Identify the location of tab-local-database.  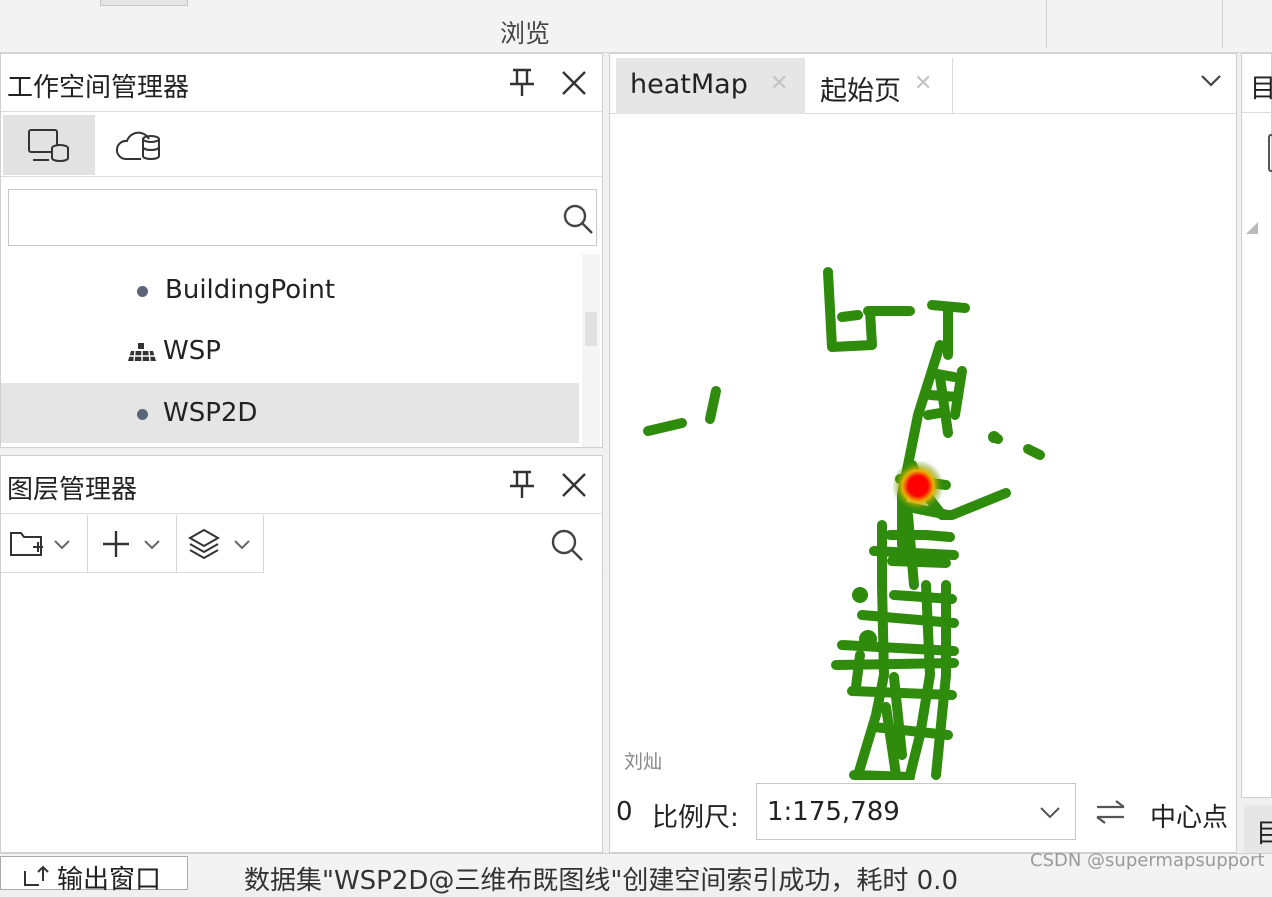
(49, 145).